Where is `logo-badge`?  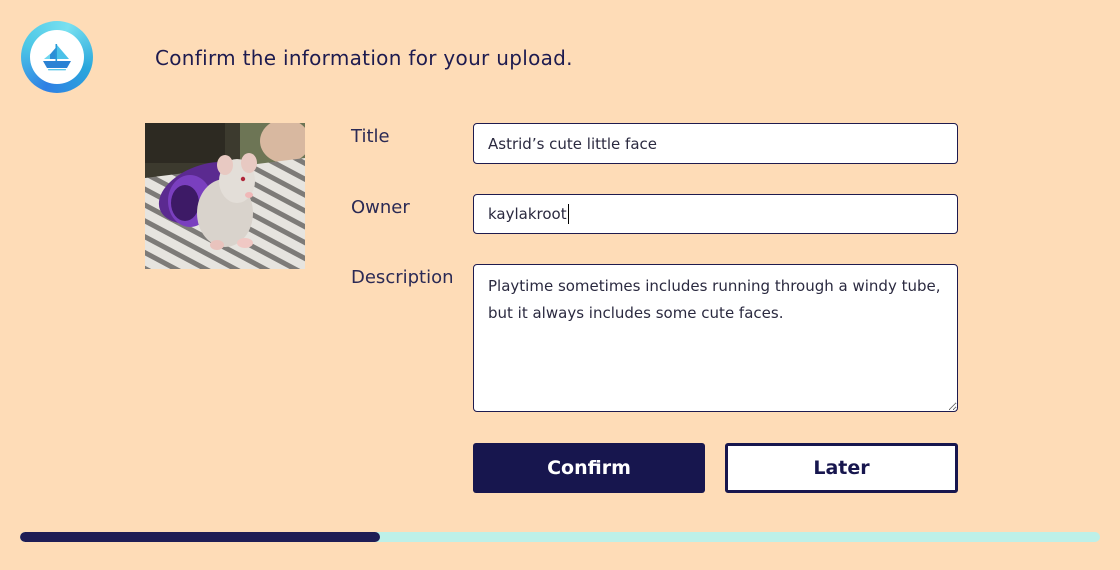
logo-badge is located at coordinates (57, 57).